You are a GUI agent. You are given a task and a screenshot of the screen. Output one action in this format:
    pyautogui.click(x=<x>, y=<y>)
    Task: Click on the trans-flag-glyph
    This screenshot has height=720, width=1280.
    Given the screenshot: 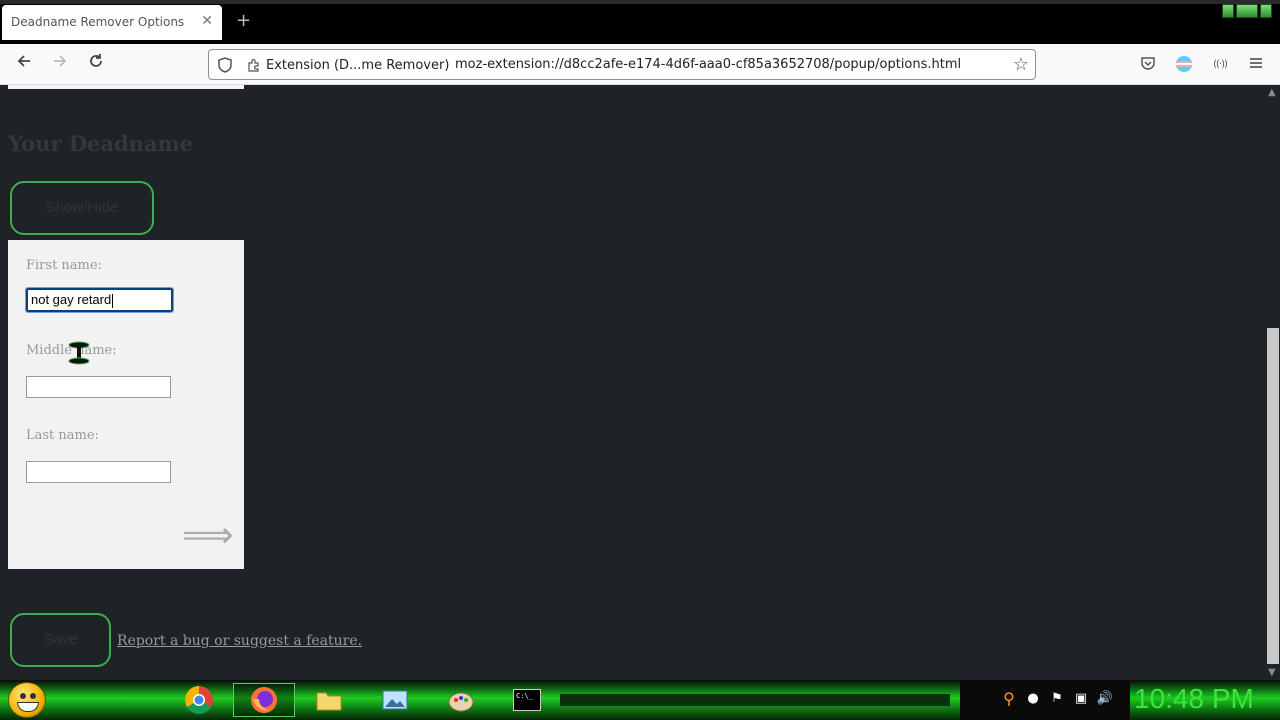 What is the action you would take?
    pyautogui.click(x=1184, y=64)
    